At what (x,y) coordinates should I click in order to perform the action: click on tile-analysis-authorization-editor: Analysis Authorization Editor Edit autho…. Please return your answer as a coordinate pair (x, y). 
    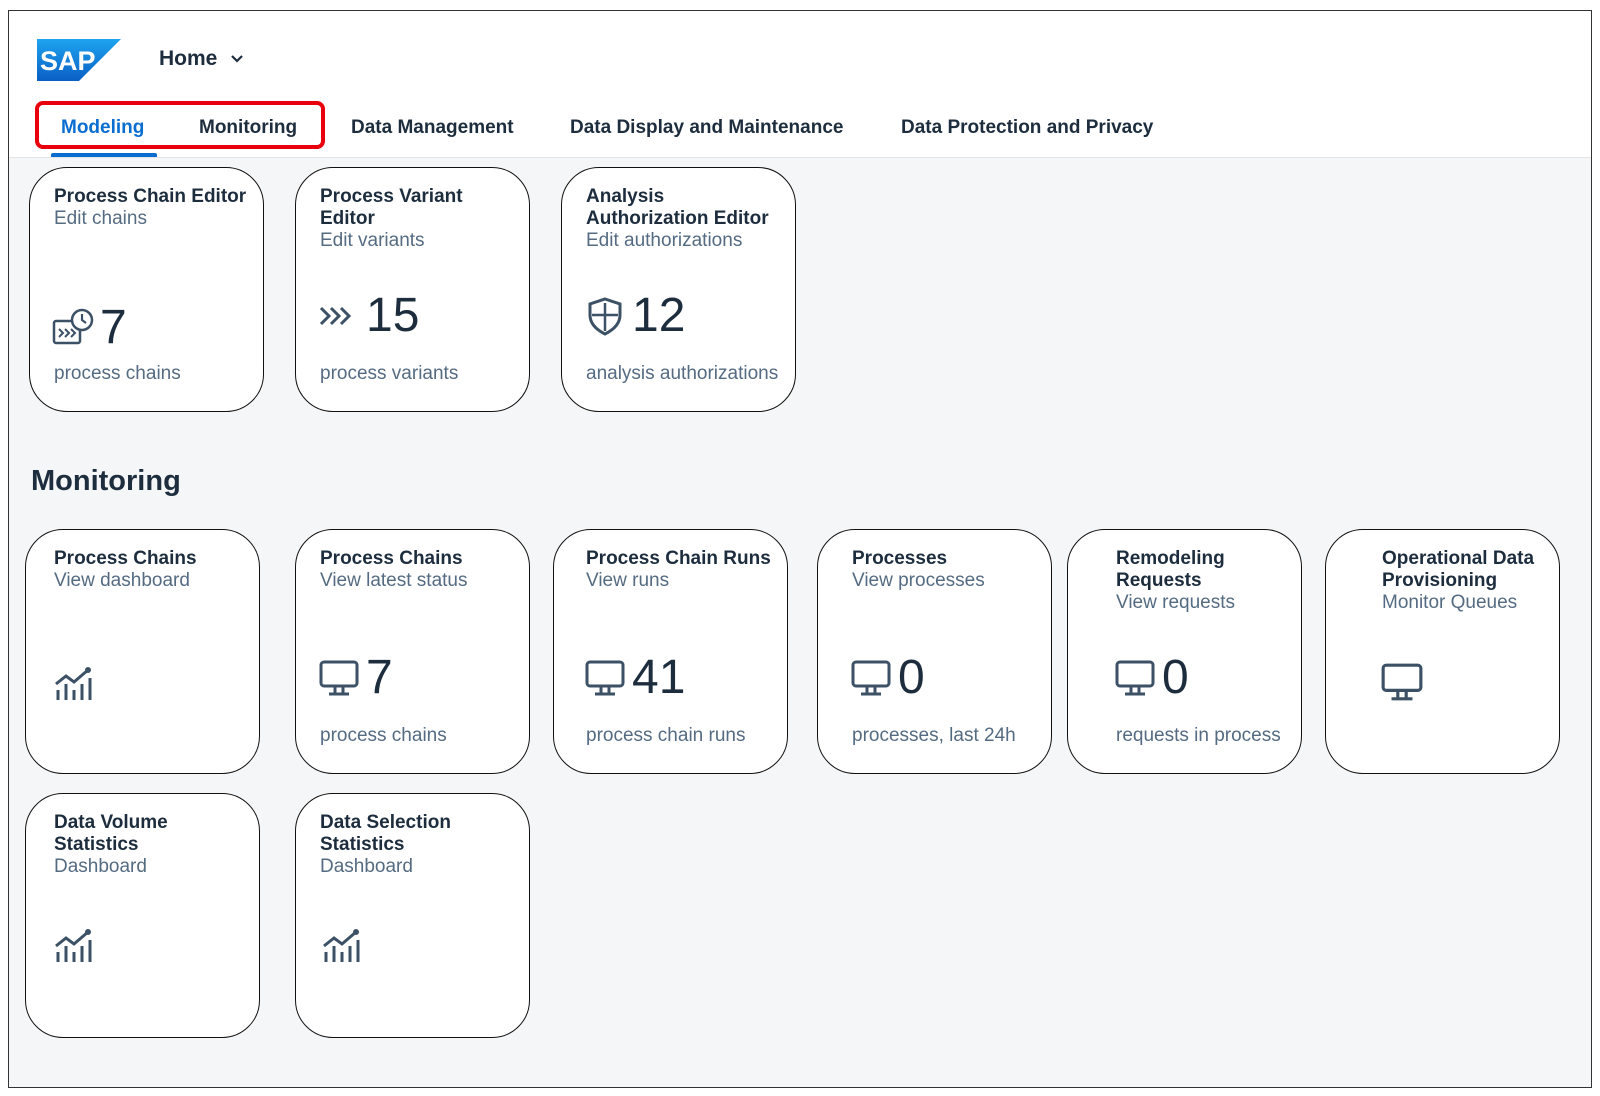
    Looking at the image, I should click on (678, 289).